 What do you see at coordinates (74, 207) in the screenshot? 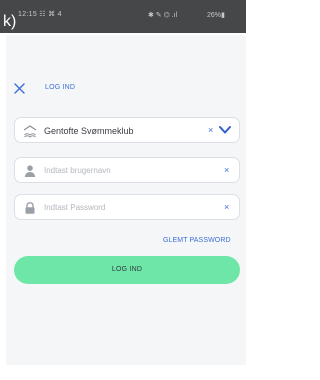
I see `password-input: Indtast Password` at bounding box center [74, 207].